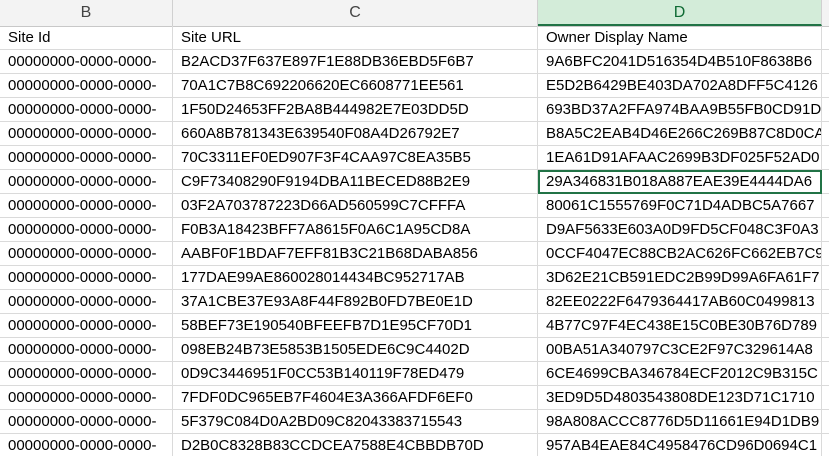 Image resolution: width=829 pixels, height=456 pixels. Describe the element at coordinates (86, 38) in the screenshot. I see `cell-site-id-header: Site Id` at that location.